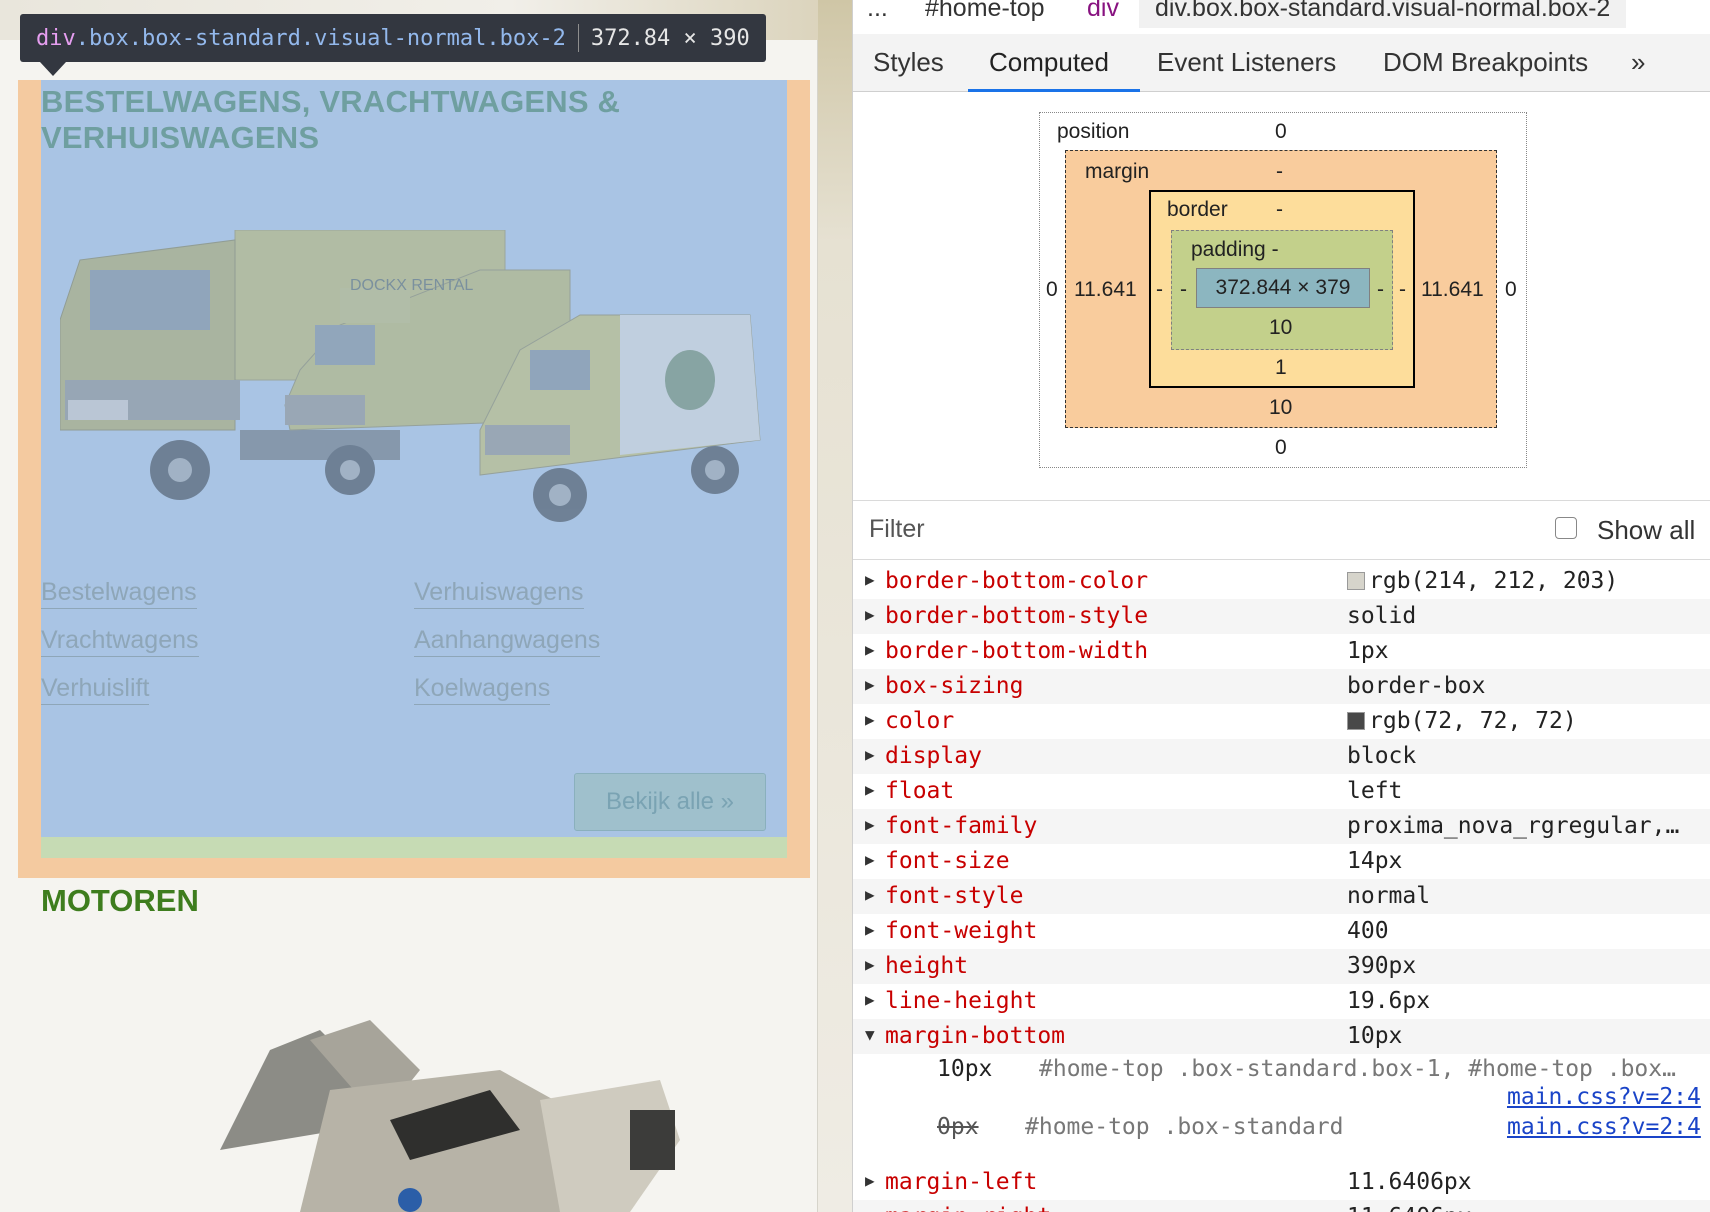 The height and width of the screenshot is (1212, 1710). I want to click on link-bestelwagens: Bestelwagens, so click(119, 593).